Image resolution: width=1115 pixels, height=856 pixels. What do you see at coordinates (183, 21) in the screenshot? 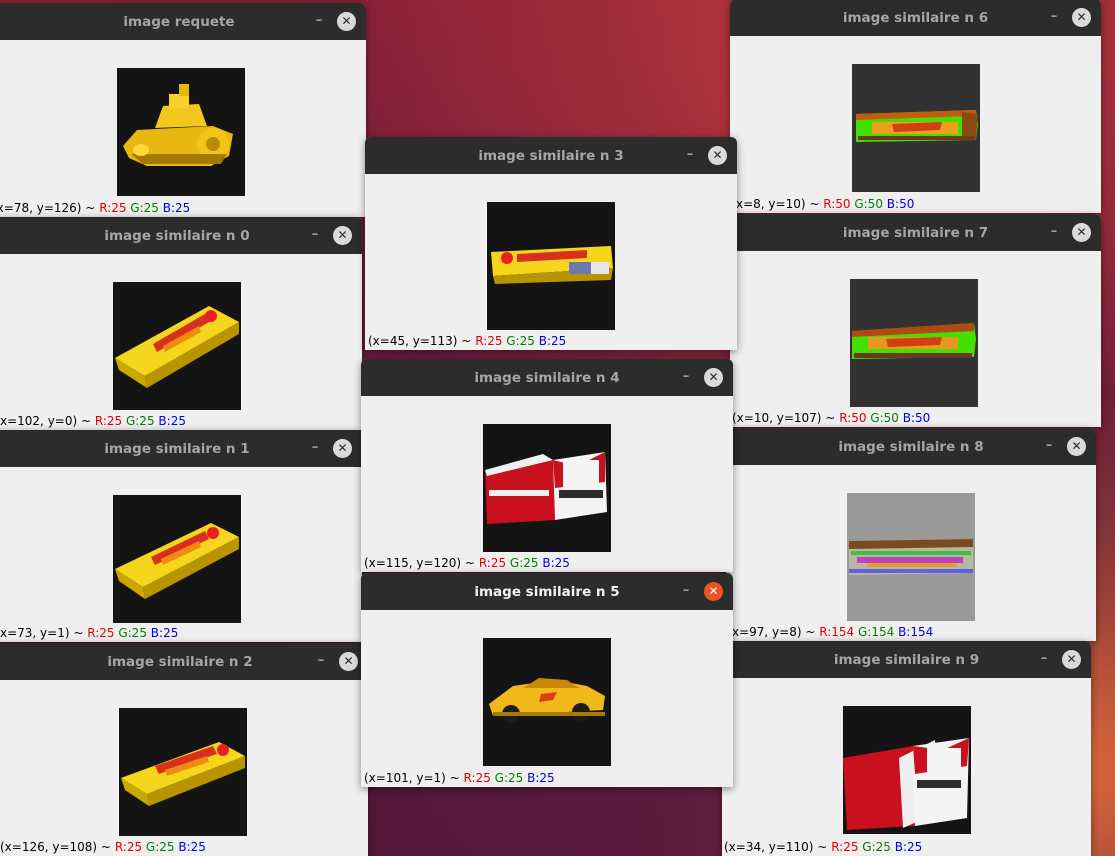
I see `titlebar: image requete – ✕` at bounding box center [183, 21].